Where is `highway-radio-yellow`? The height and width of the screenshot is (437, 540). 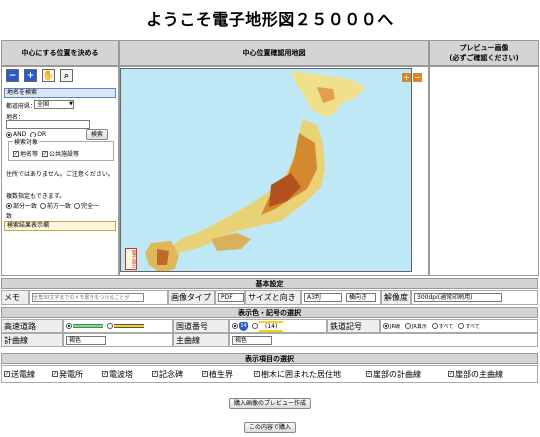 highway-radio-yellow is located at coordinates (110, 326).